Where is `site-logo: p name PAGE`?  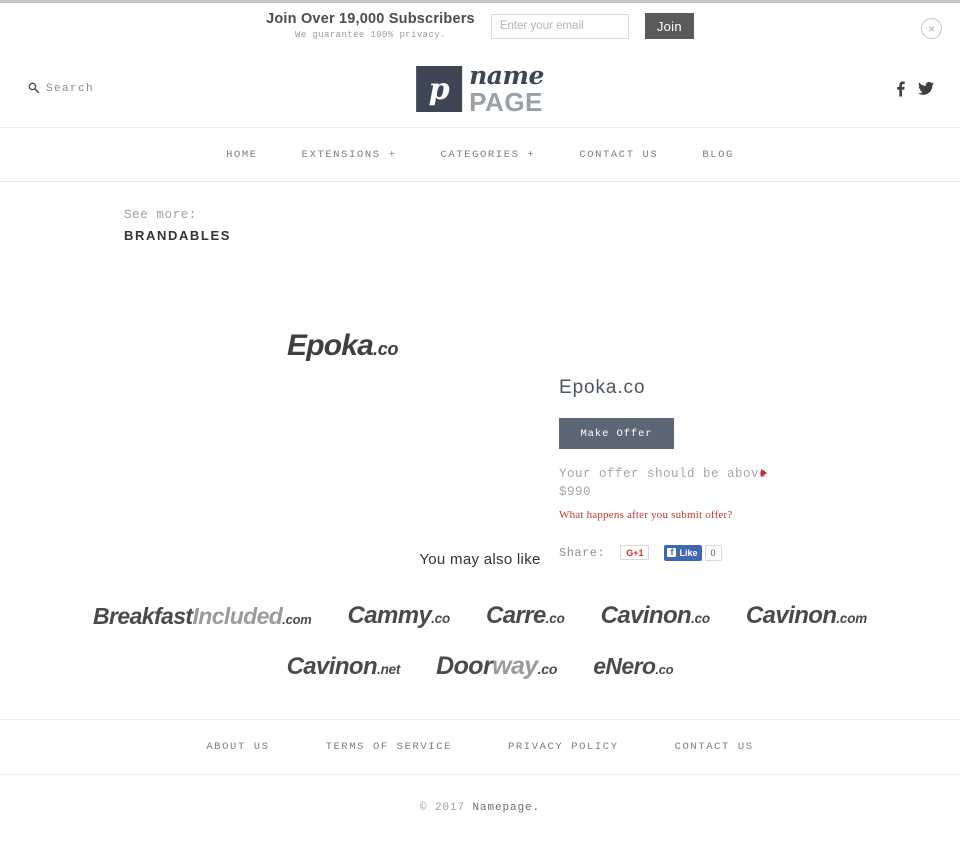
site-logo: p name PAGE is located at coordinates (480, 89).